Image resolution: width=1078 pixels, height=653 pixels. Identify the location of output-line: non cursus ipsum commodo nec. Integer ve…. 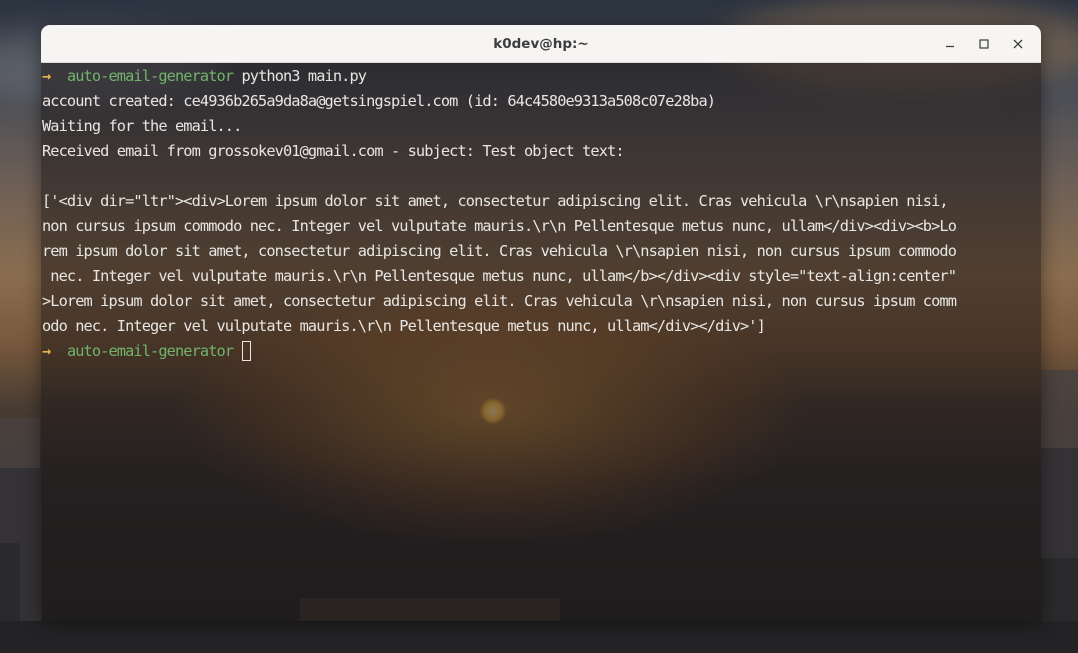
(499, 226).